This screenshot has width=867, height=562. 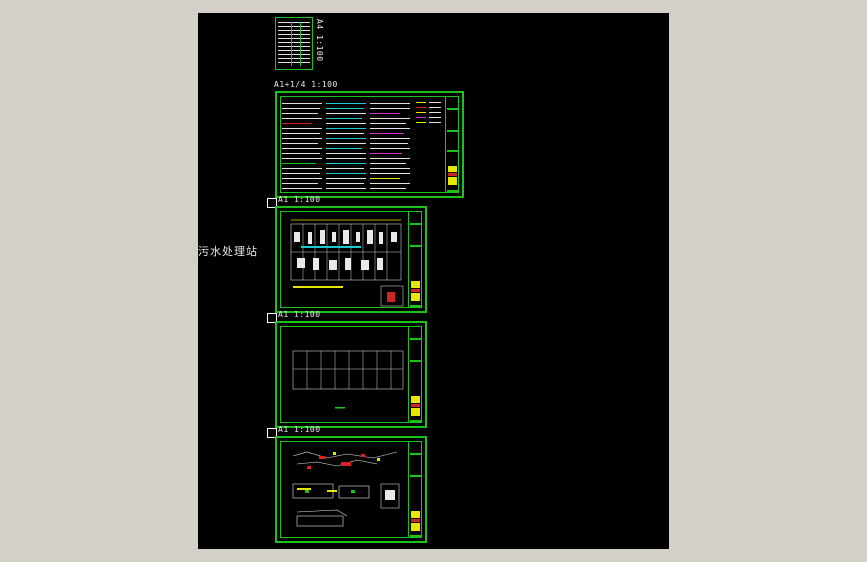 I want to click on notes-sheet-scale-label: A1+1/4 1:100, so click(x=306, y=84).